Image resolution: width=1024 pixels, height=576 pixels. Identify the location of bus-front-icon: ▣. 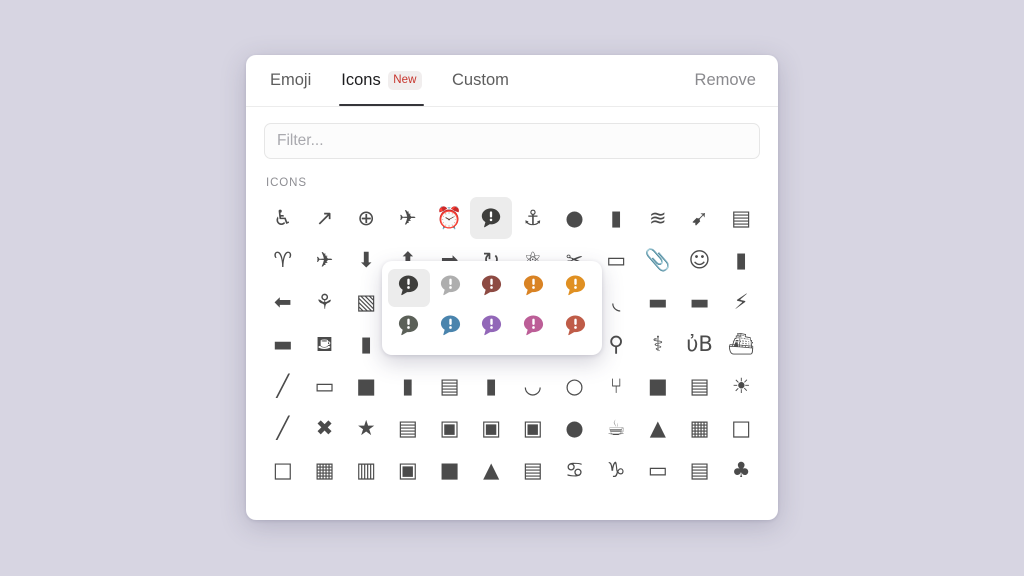
(491, 427).